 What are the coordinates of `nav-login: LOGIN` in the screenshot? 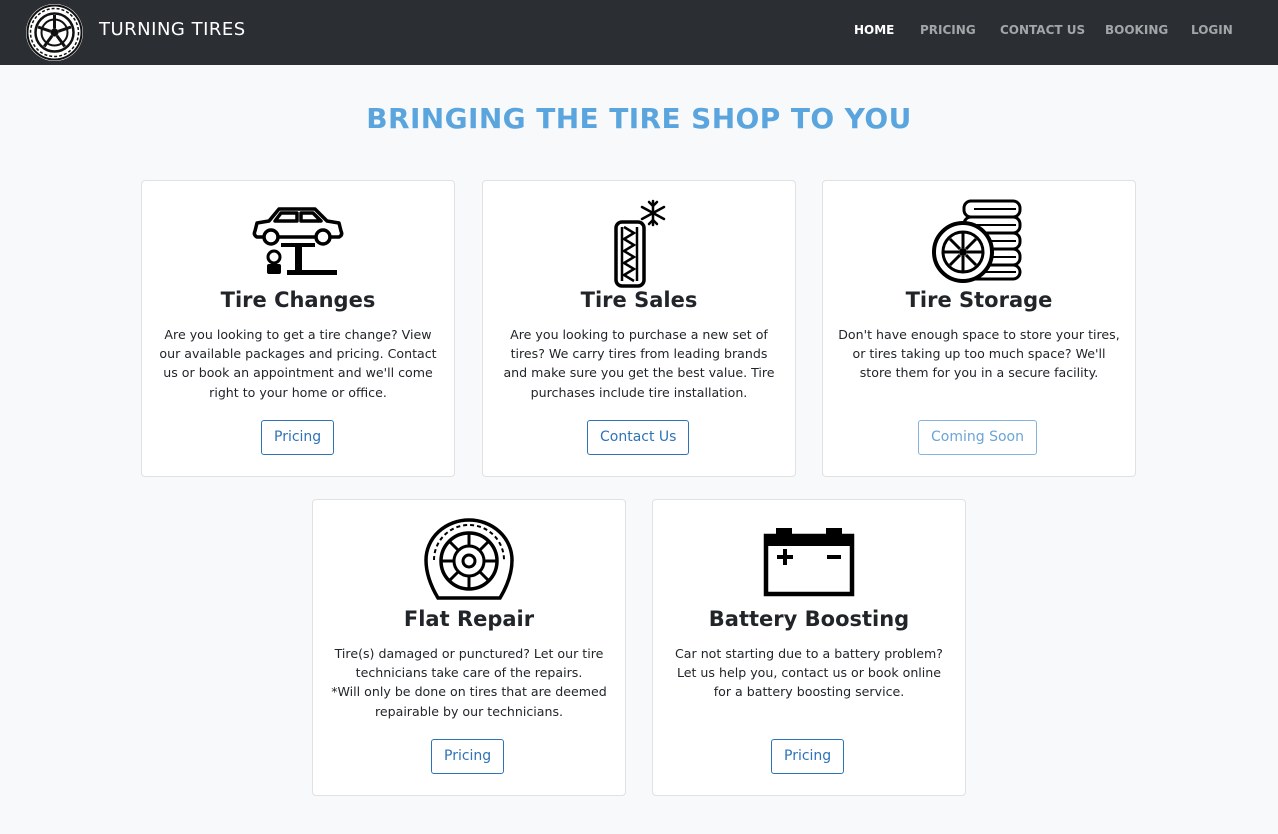 It's located at (1212, 30).